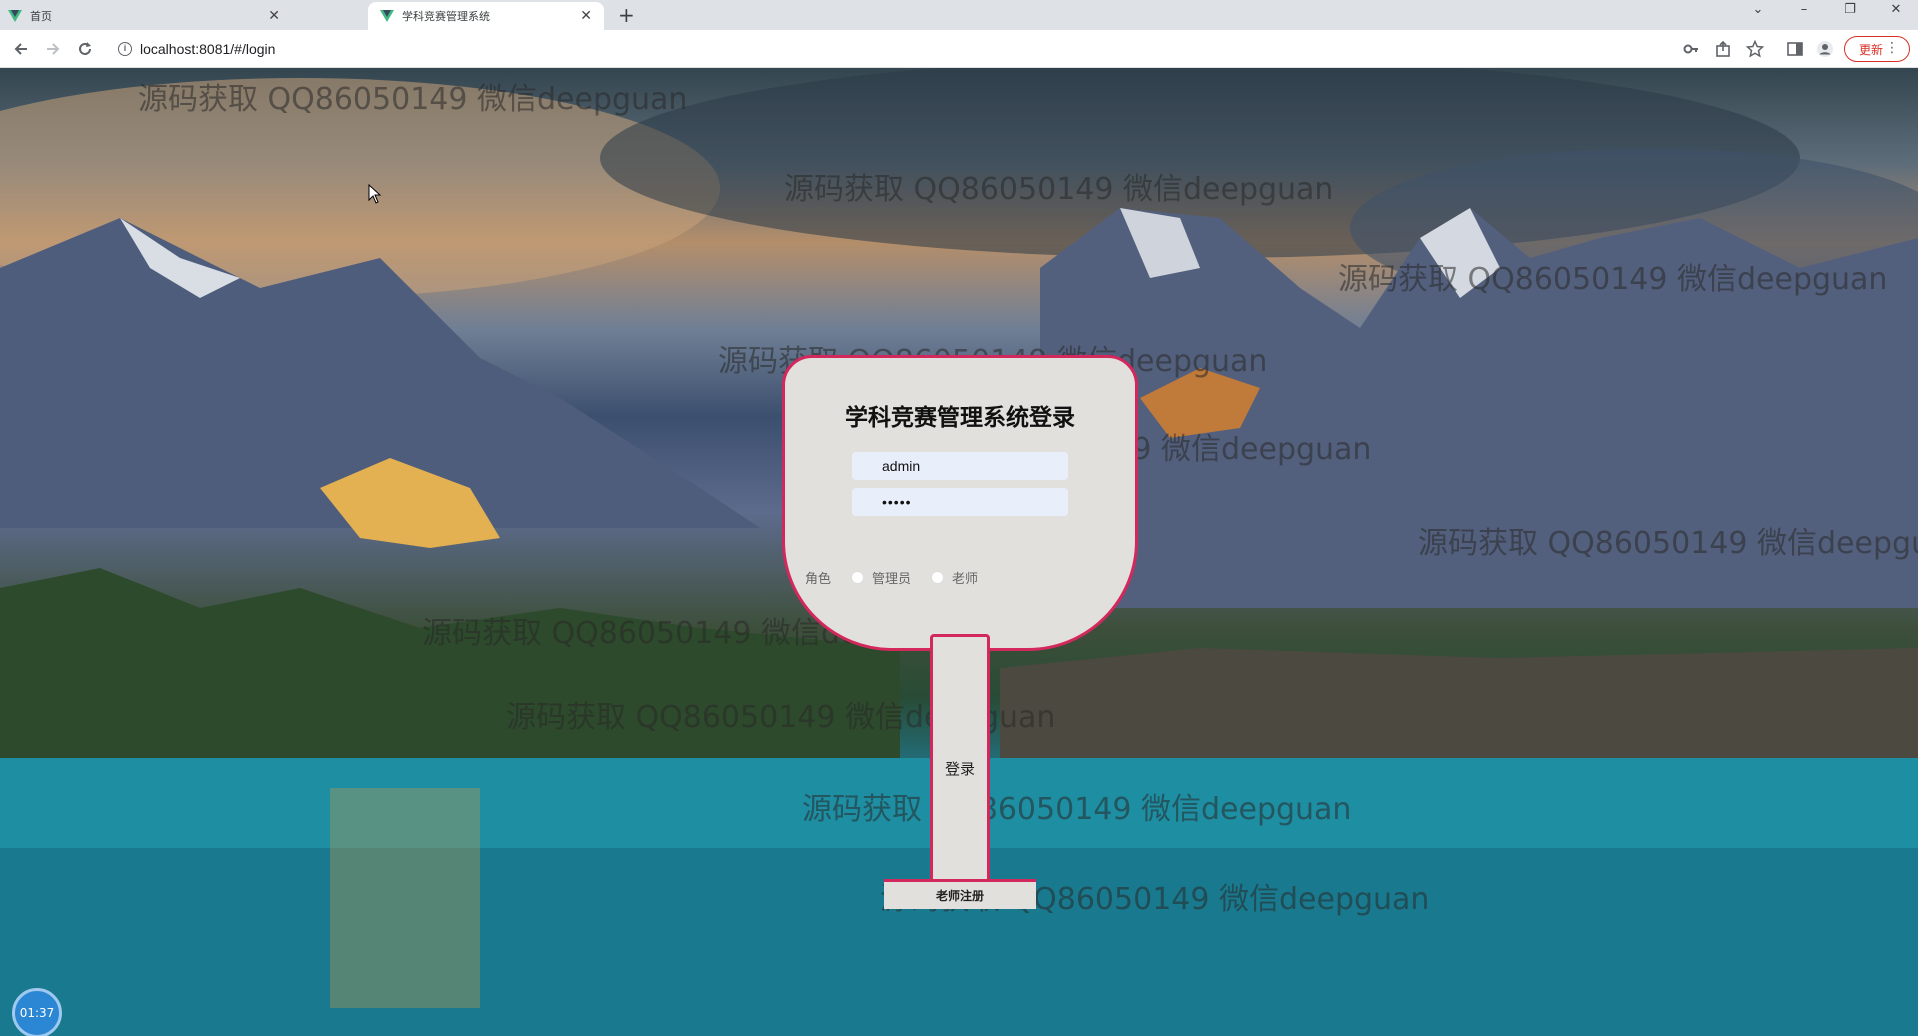  What do you see at coordinates (960, 758) in the screenshot?
I see `login-button: 登录` at bounding box center [960, 758].